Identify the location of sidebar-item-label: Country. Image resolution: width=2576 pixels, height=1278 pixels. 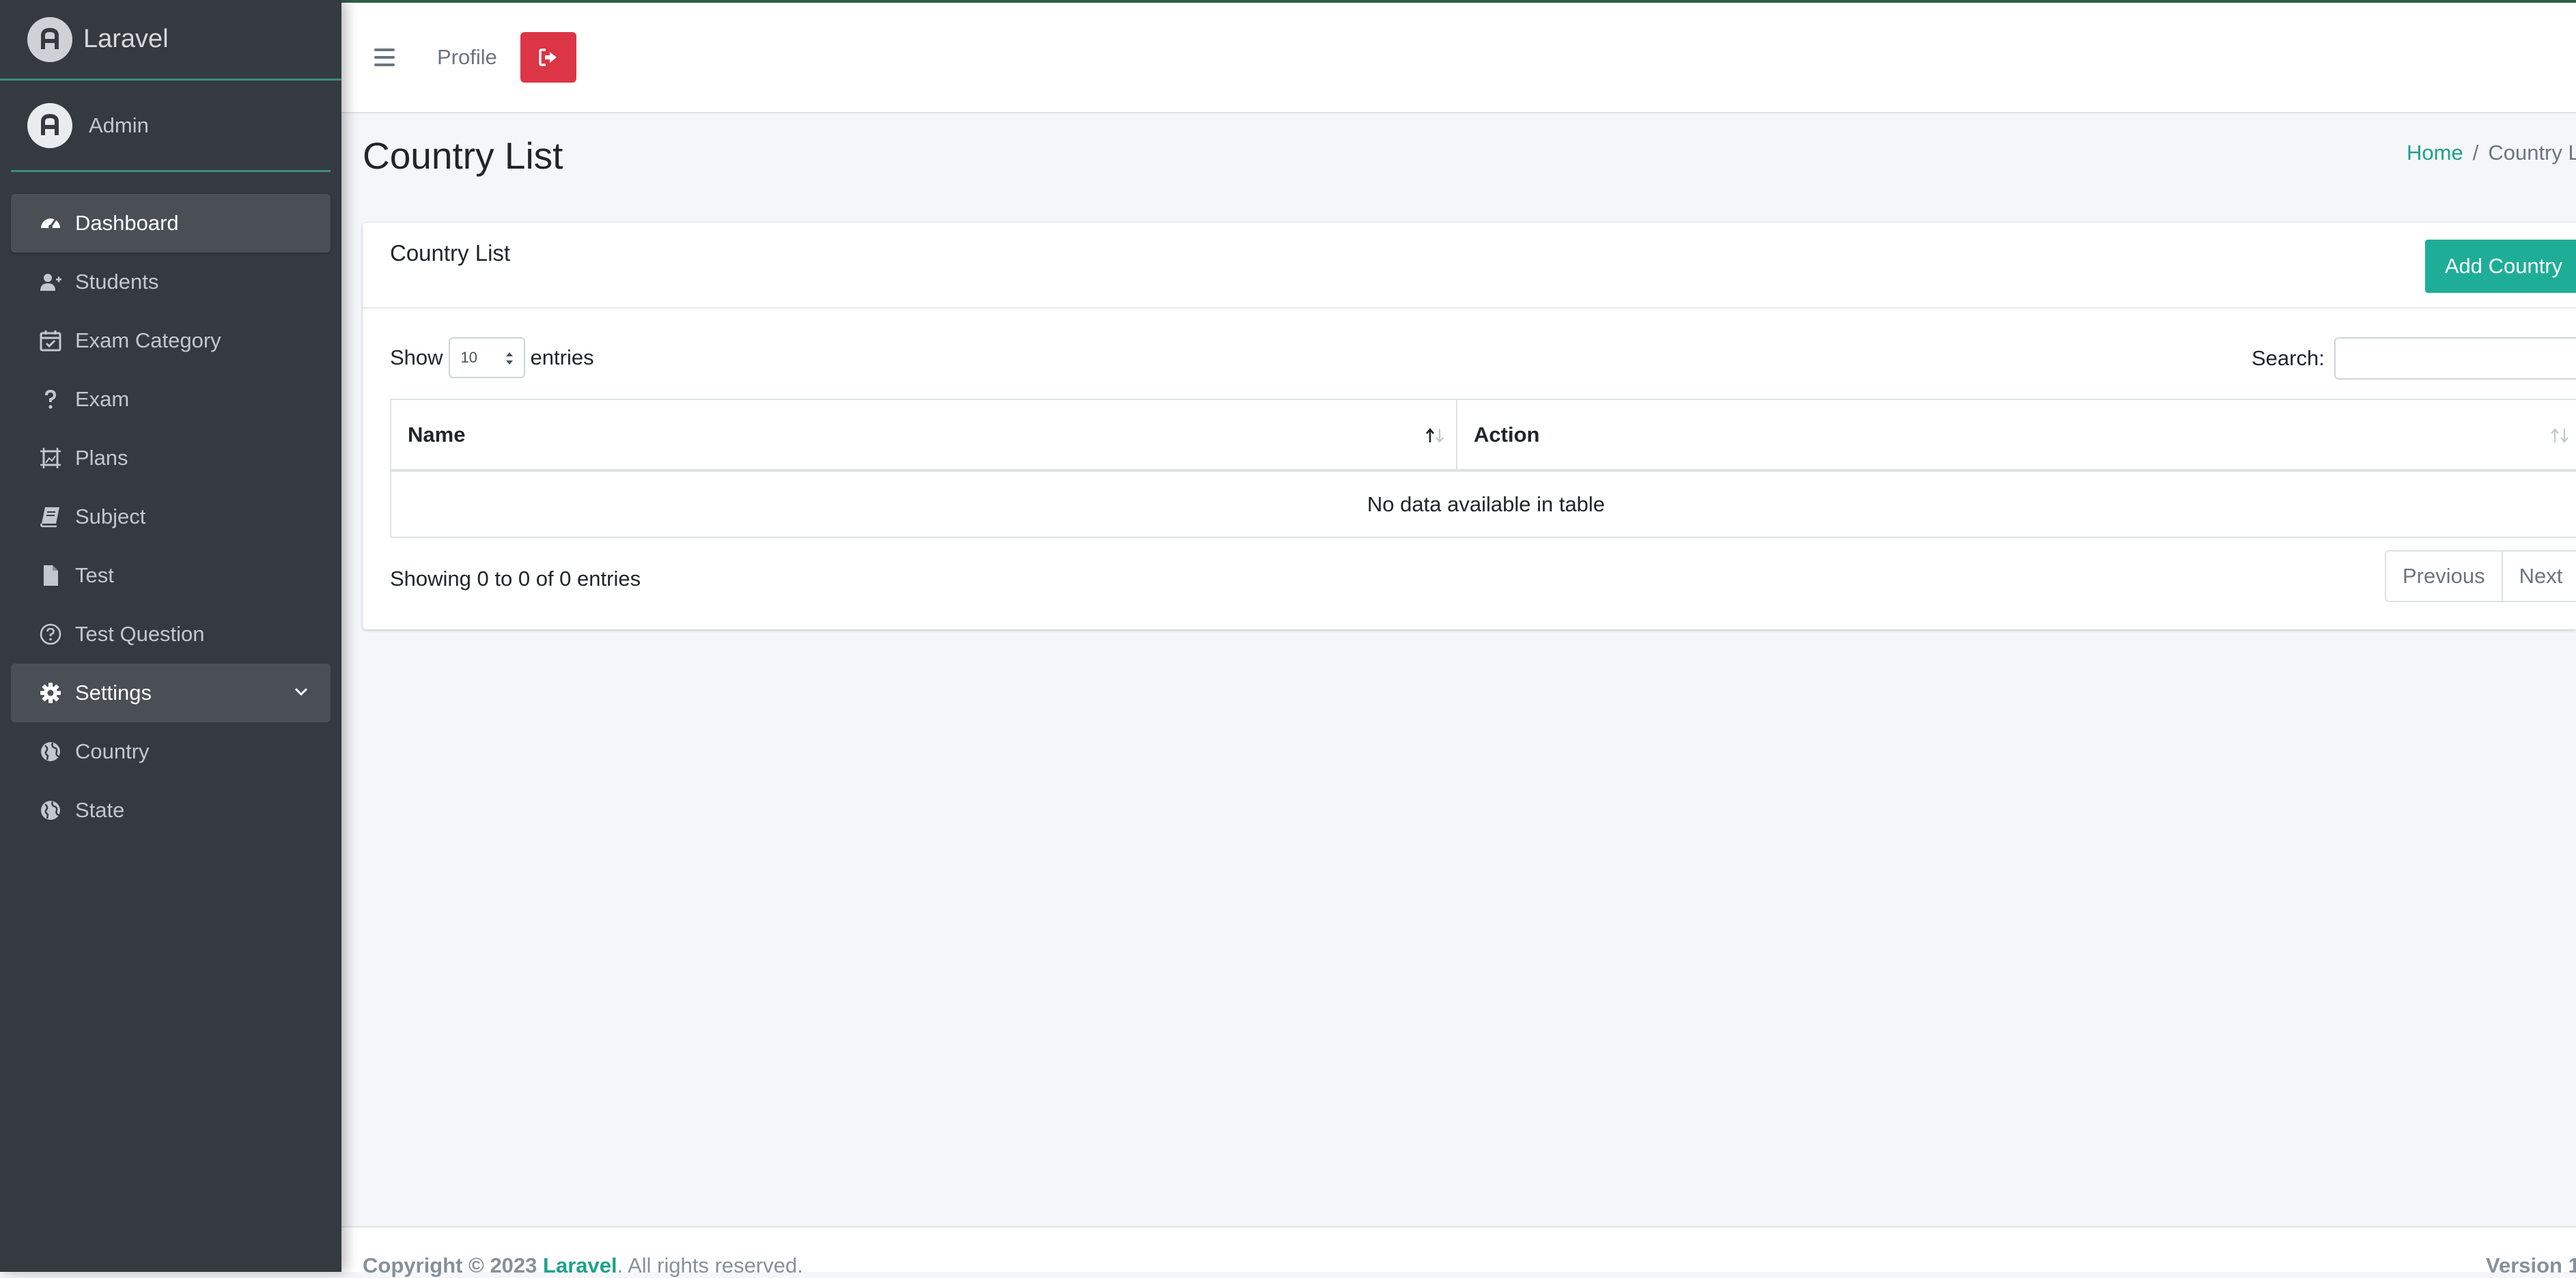
(112, 751).